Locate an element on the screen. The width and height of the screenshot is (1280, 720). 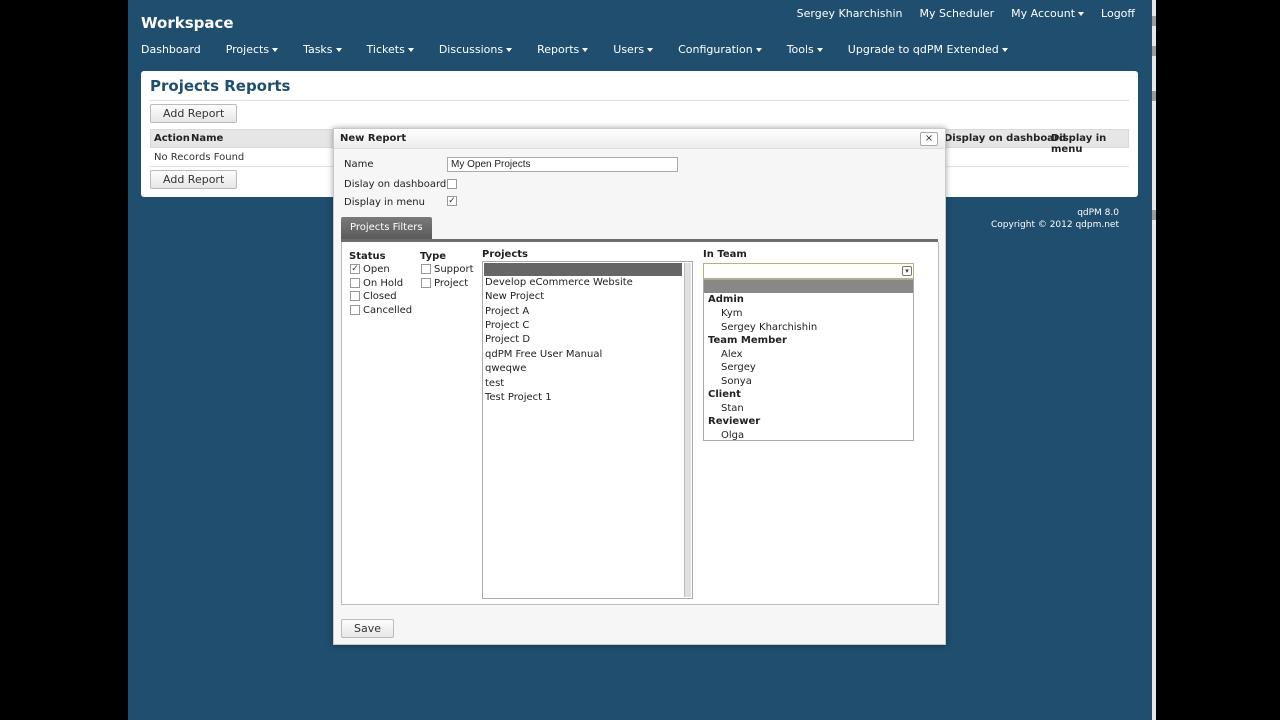
list-item: New Project is located at coordinates (514, 296).